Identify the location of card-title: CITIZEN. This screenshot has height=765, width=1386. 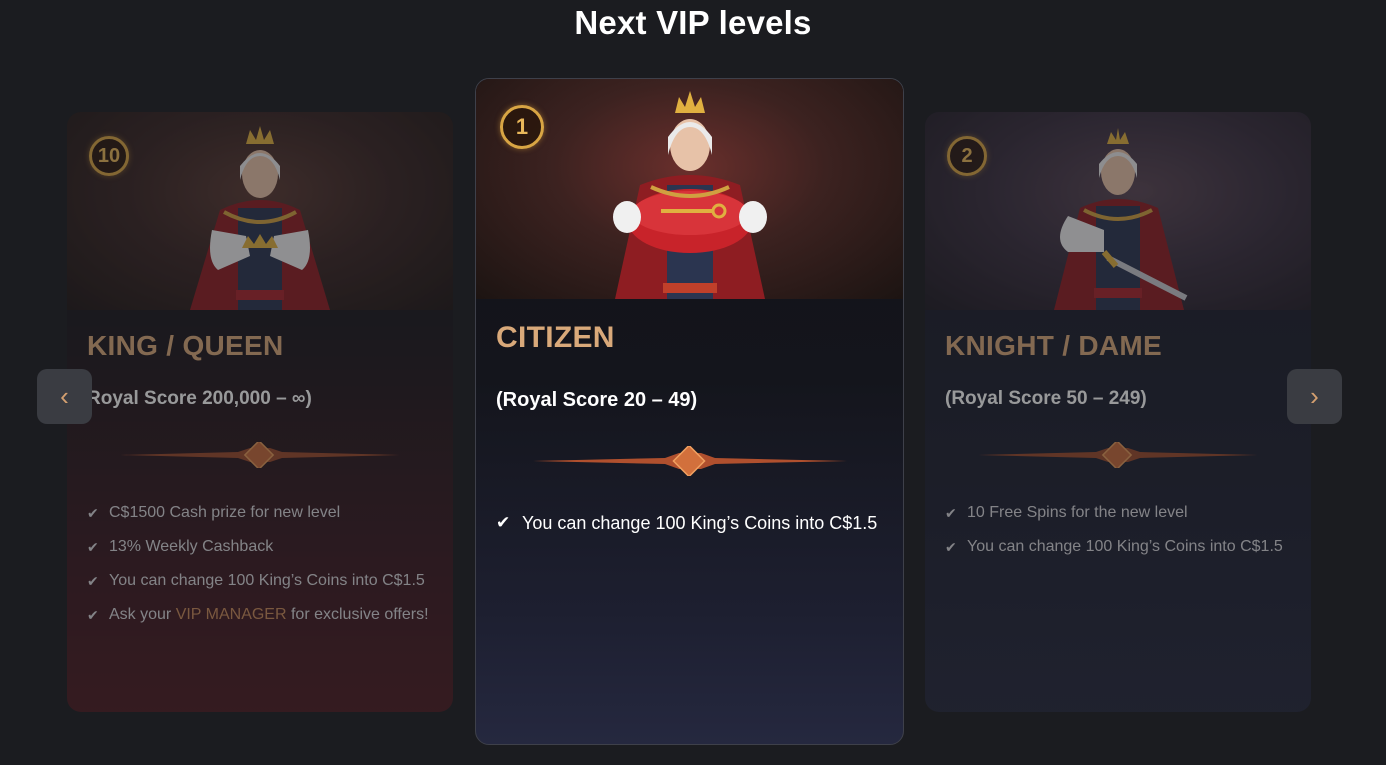
(555, 337).